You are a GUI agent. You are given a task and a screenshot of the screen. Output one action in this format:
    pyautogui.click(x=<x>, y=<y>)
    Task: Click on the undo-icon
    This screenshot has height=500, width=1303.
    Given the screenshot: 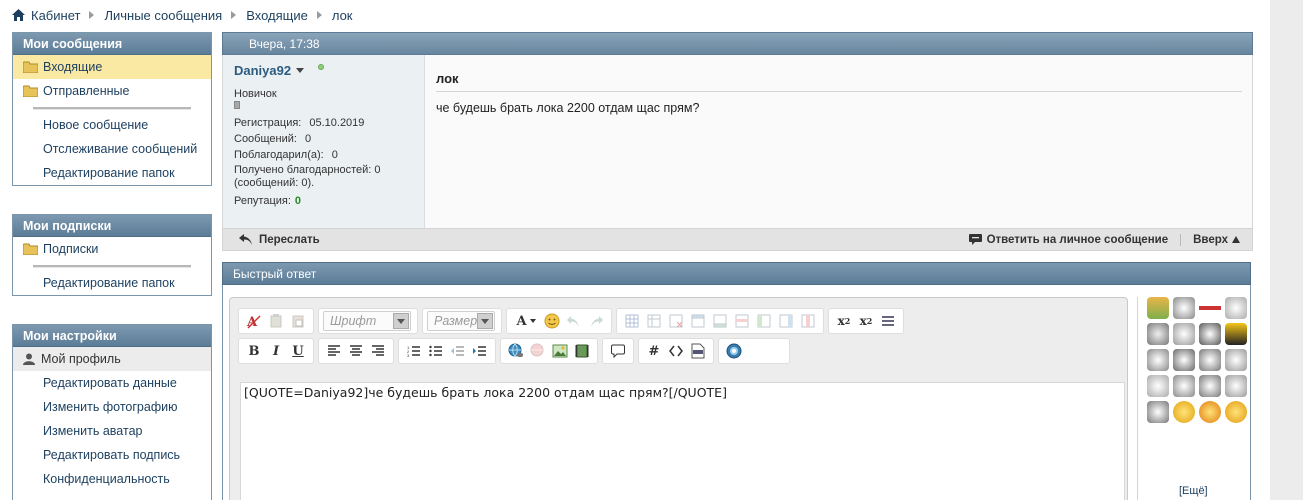 What is the action you would take?
    pyautogui.click(x=574, y=321)
    